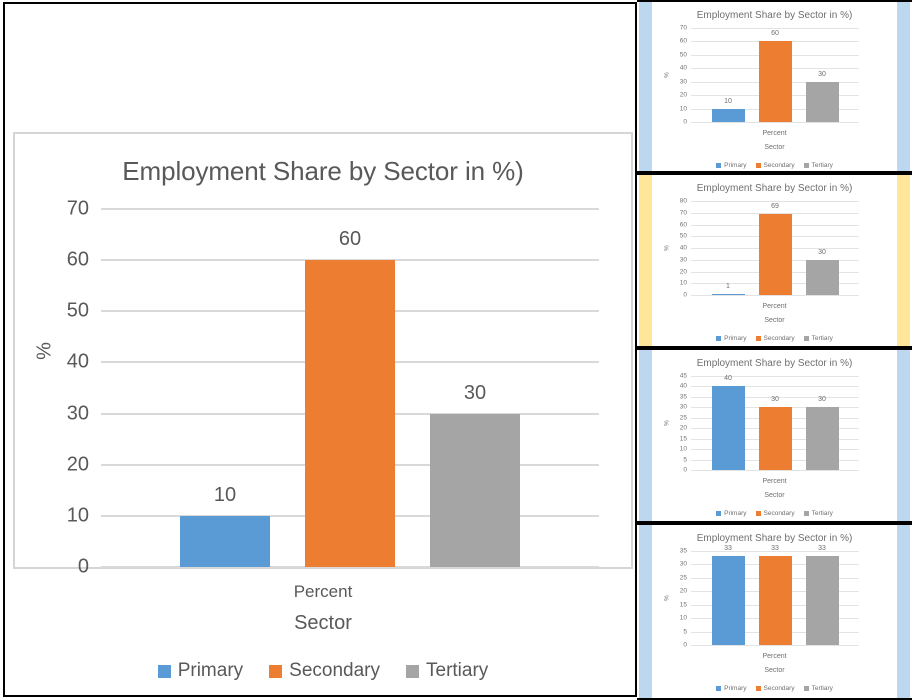  I want to click on bar-value-label: 33, so click(775, 549).